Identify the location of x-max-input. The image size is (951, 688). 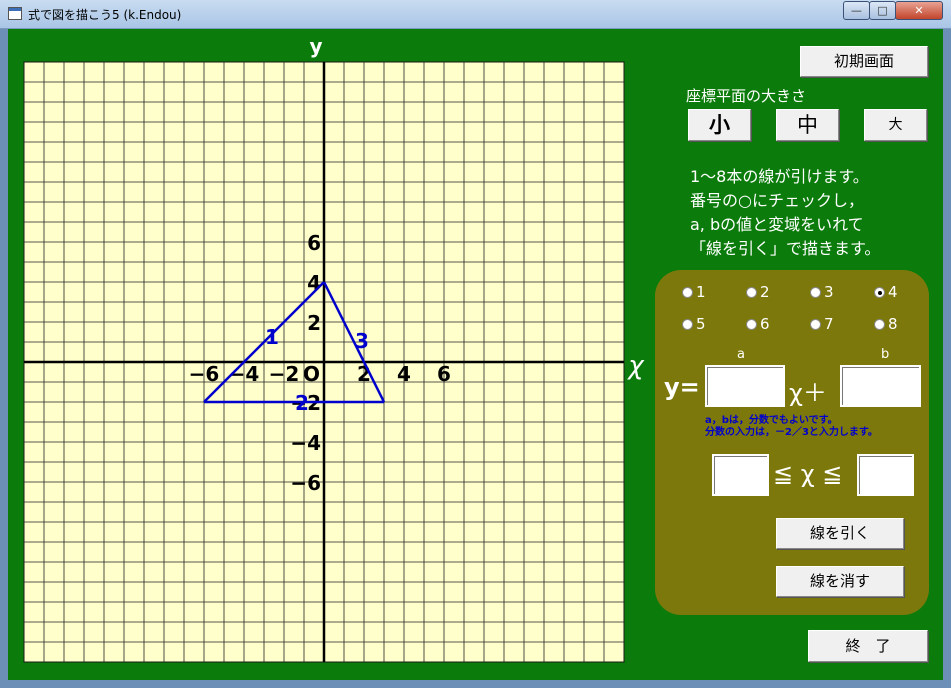
(885, 475).